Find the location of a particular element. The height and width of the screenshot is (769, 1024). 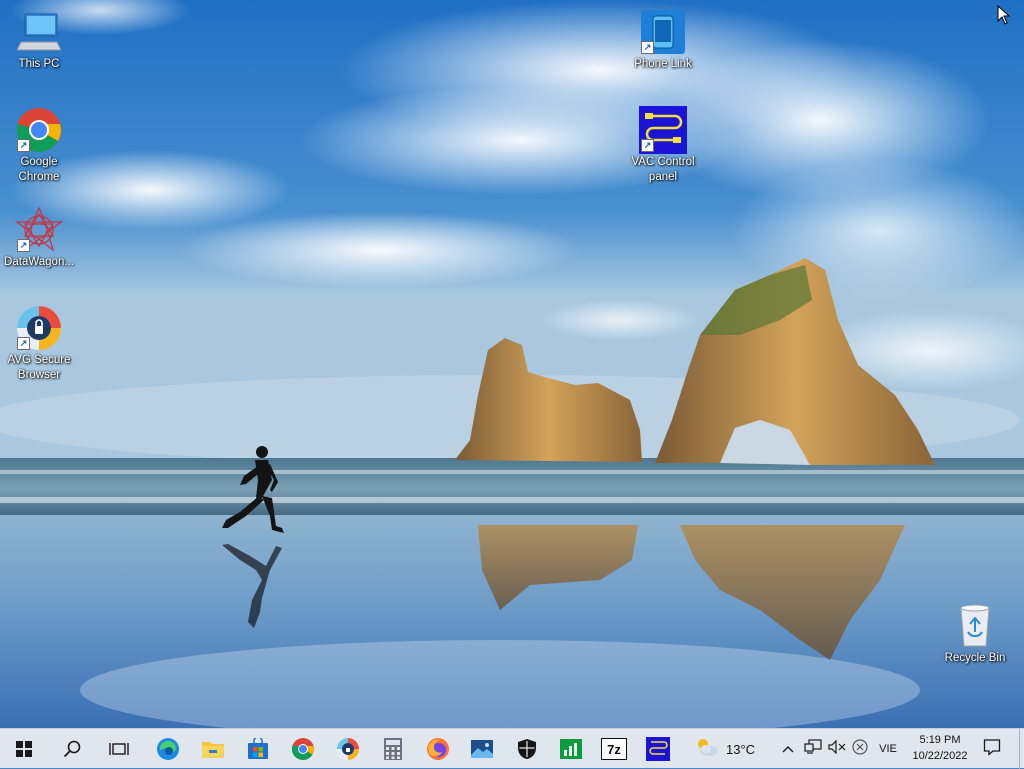

notification-status-button is located at coordinates (860, 749).